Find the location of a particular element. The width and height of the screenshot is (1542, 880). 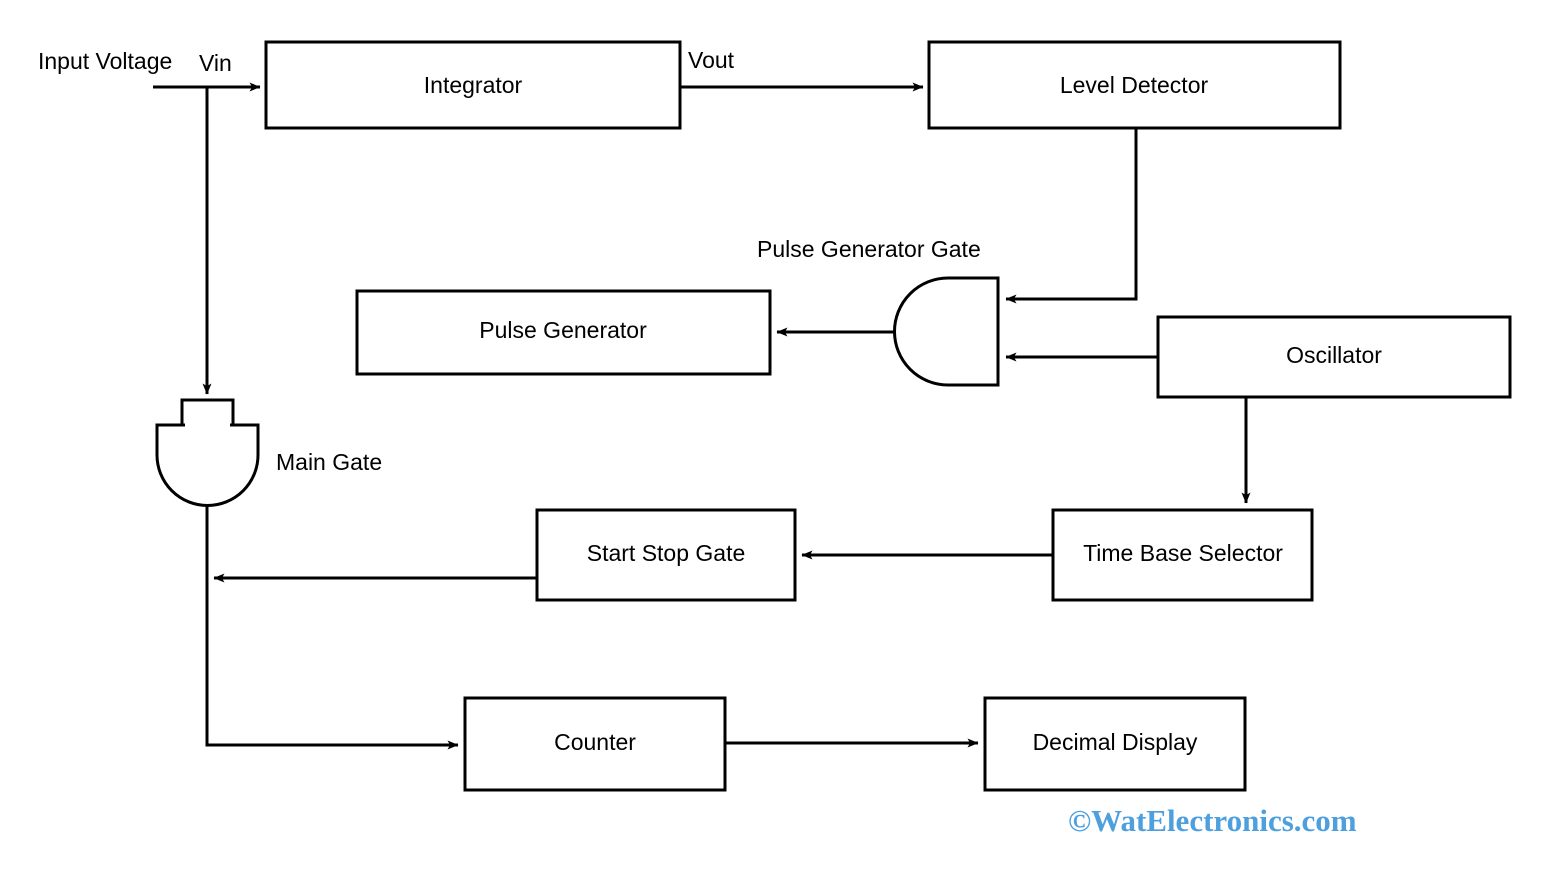

wire-main-gate-to-counter is located at coordinates (332, 626).